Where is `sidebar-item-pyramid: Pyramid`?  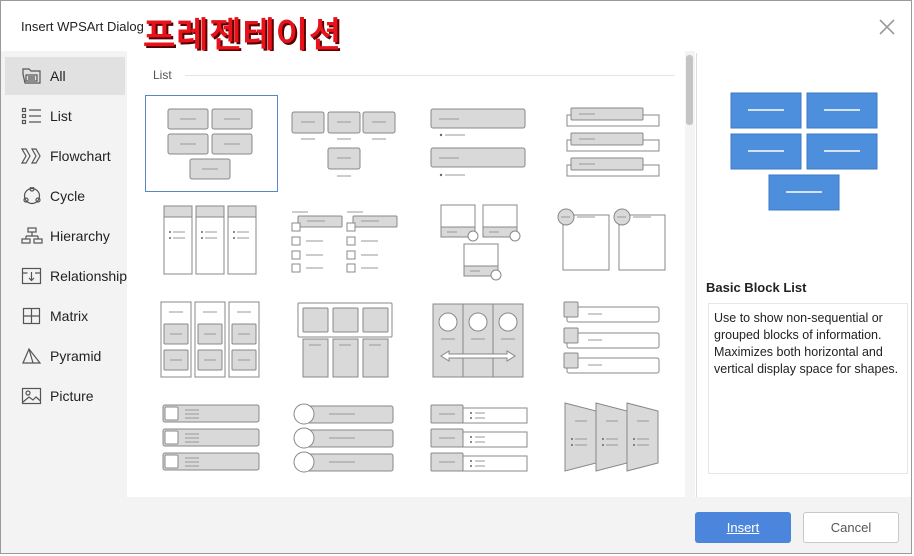 sidebar-item-pyramid: Pyramid is located at coordinates (65, 356).